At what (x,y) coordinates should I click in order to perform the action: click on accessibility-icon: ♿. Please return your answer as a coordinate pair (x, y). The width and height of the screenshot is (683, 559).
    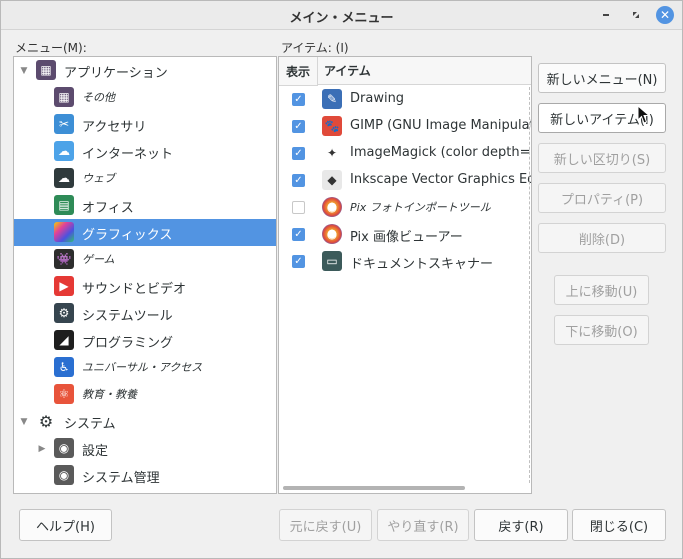
    Looking at the image, I should click on (64, 367).